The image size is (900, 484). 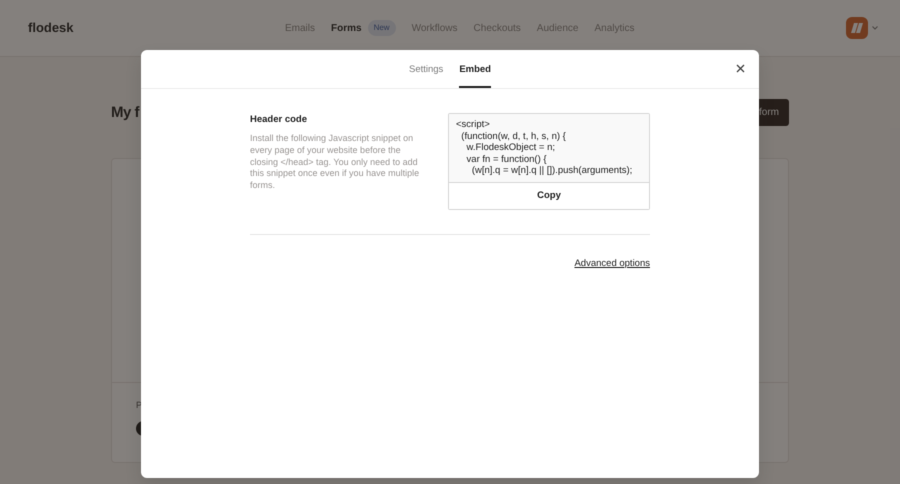 What do you see at coordinates (346, 28) in the screenshot?
I see `nav-link: Forms` at bounding box center [346, 28].